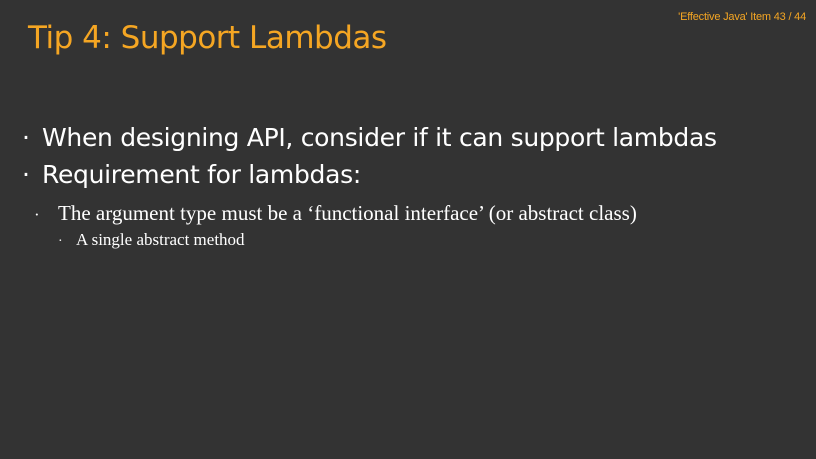 The width and height of the screenshot is (816, 459). I want to click on sub-sub-bullet-text: A single abstract method, so click(160, 239).